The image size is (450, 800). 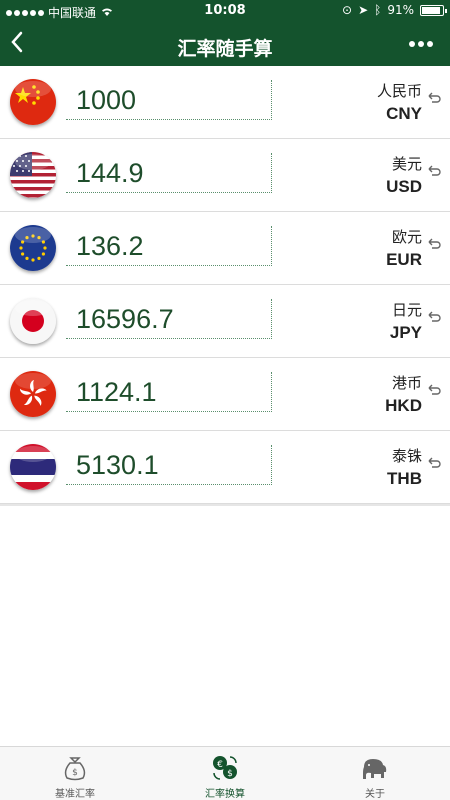 I want to click on currency-name: 美元, so click(x=406, y=164).